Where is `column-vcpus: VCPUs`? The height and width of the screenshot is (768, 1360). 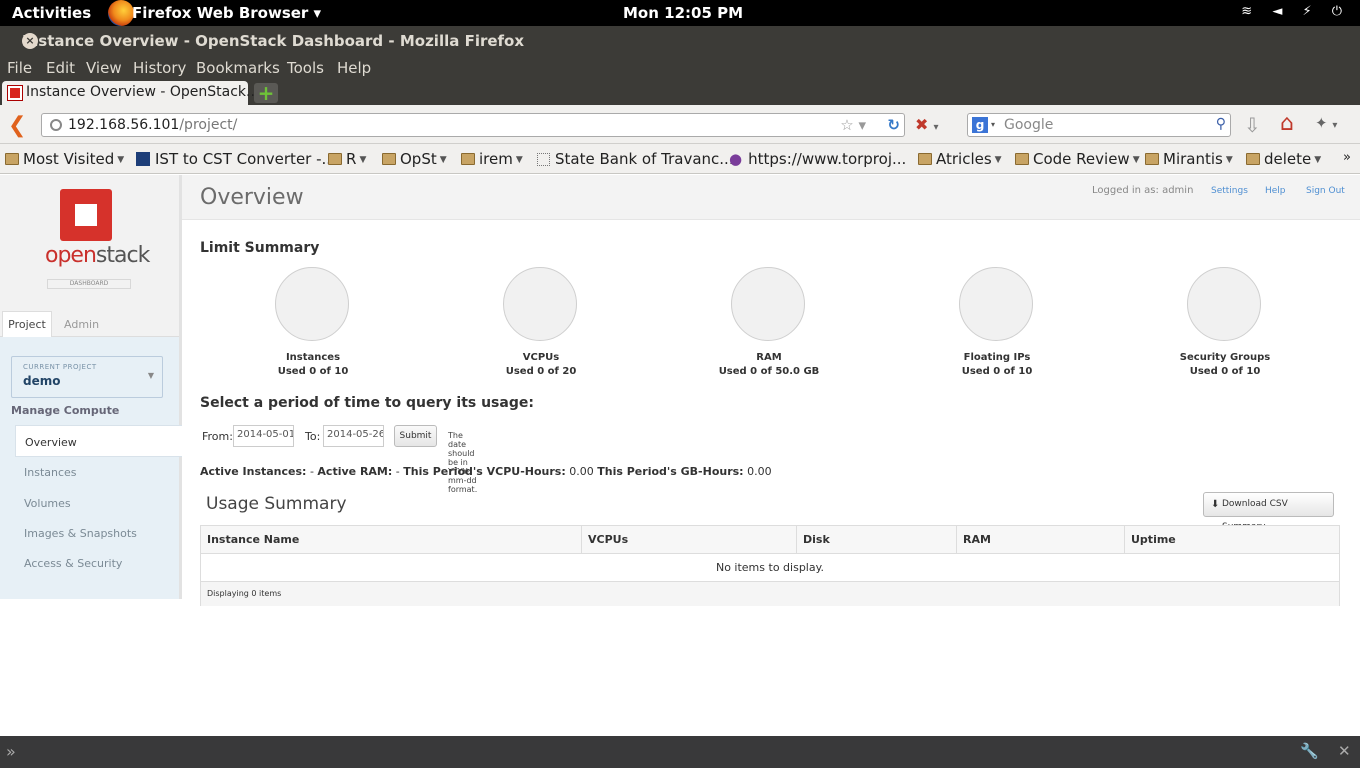
column-vcpus: VCPUs is located at coordinates (689, 540).